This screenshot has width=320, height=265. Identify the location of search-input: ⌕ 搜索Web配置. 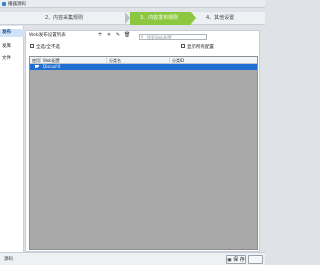
(173, 37).